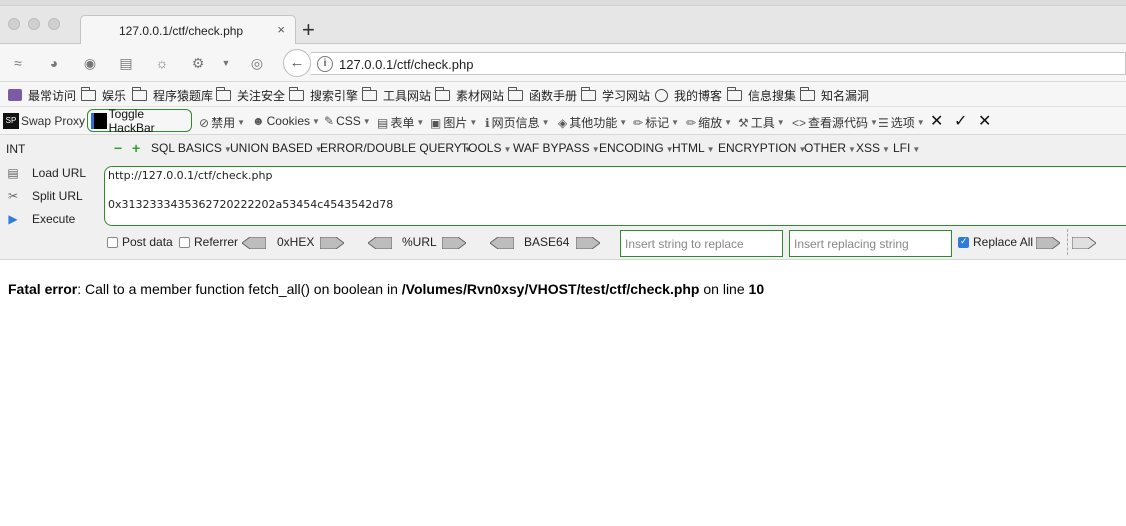 The width and height of the screenshot is (1126, 526). What do you see at coordinates (258, 121) in the screenshot?
I see `user-icon: ☻` at bounding box center [258, 121].